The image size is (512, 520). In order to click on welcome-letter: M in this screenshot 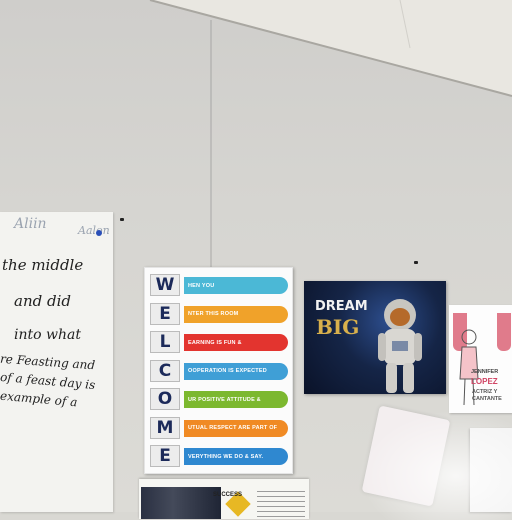, I will do `click(165, 427)`.